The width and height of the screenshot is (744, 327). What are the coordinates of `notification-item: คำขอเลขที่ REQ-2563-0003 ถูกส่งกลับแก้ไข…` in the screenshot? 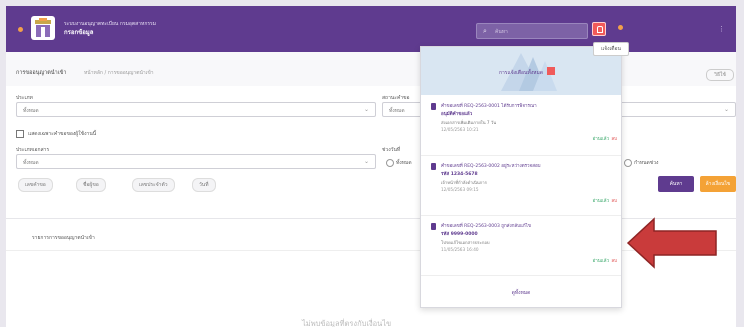 It's located at (521, 246).